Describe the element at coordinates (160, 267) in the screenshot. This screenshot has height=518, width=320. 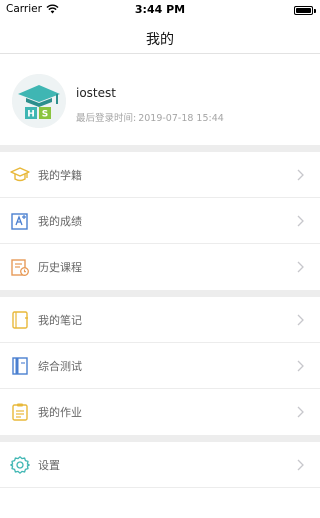
I see `menu-item-course-history: 历史课程` at that location.